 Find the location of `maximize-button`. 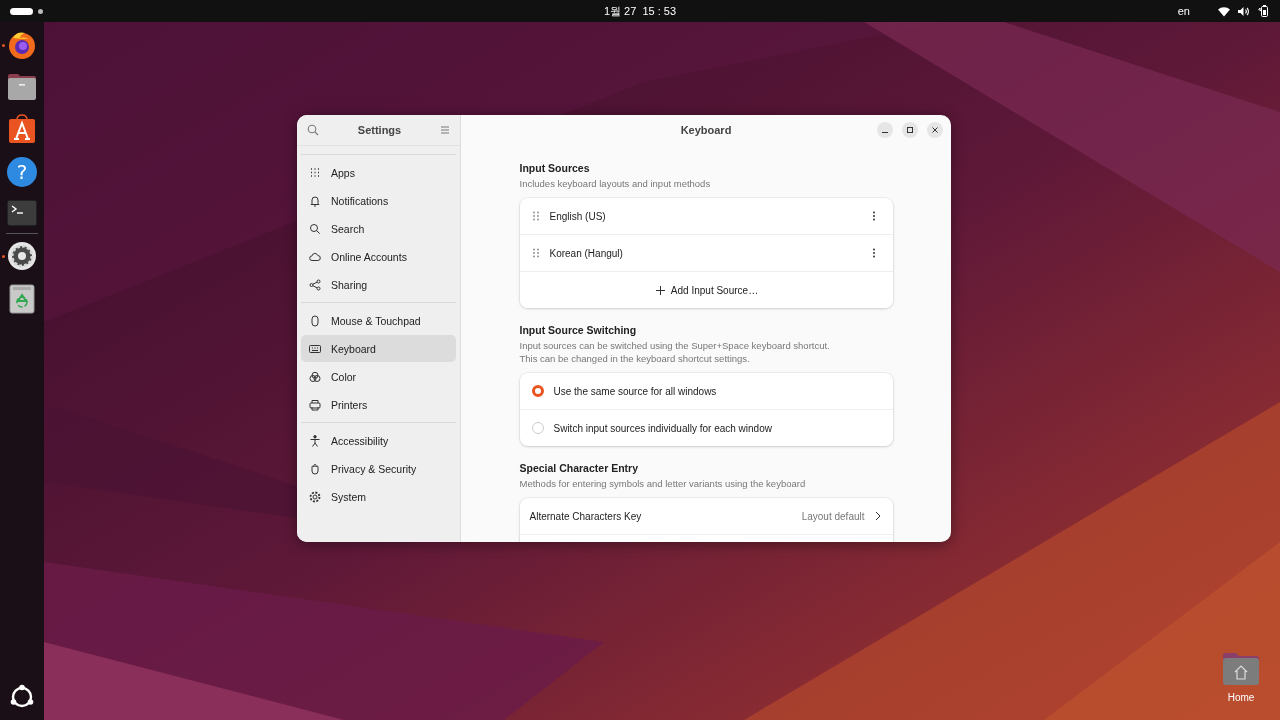

maximize-button is located at coordinates (910, 130).